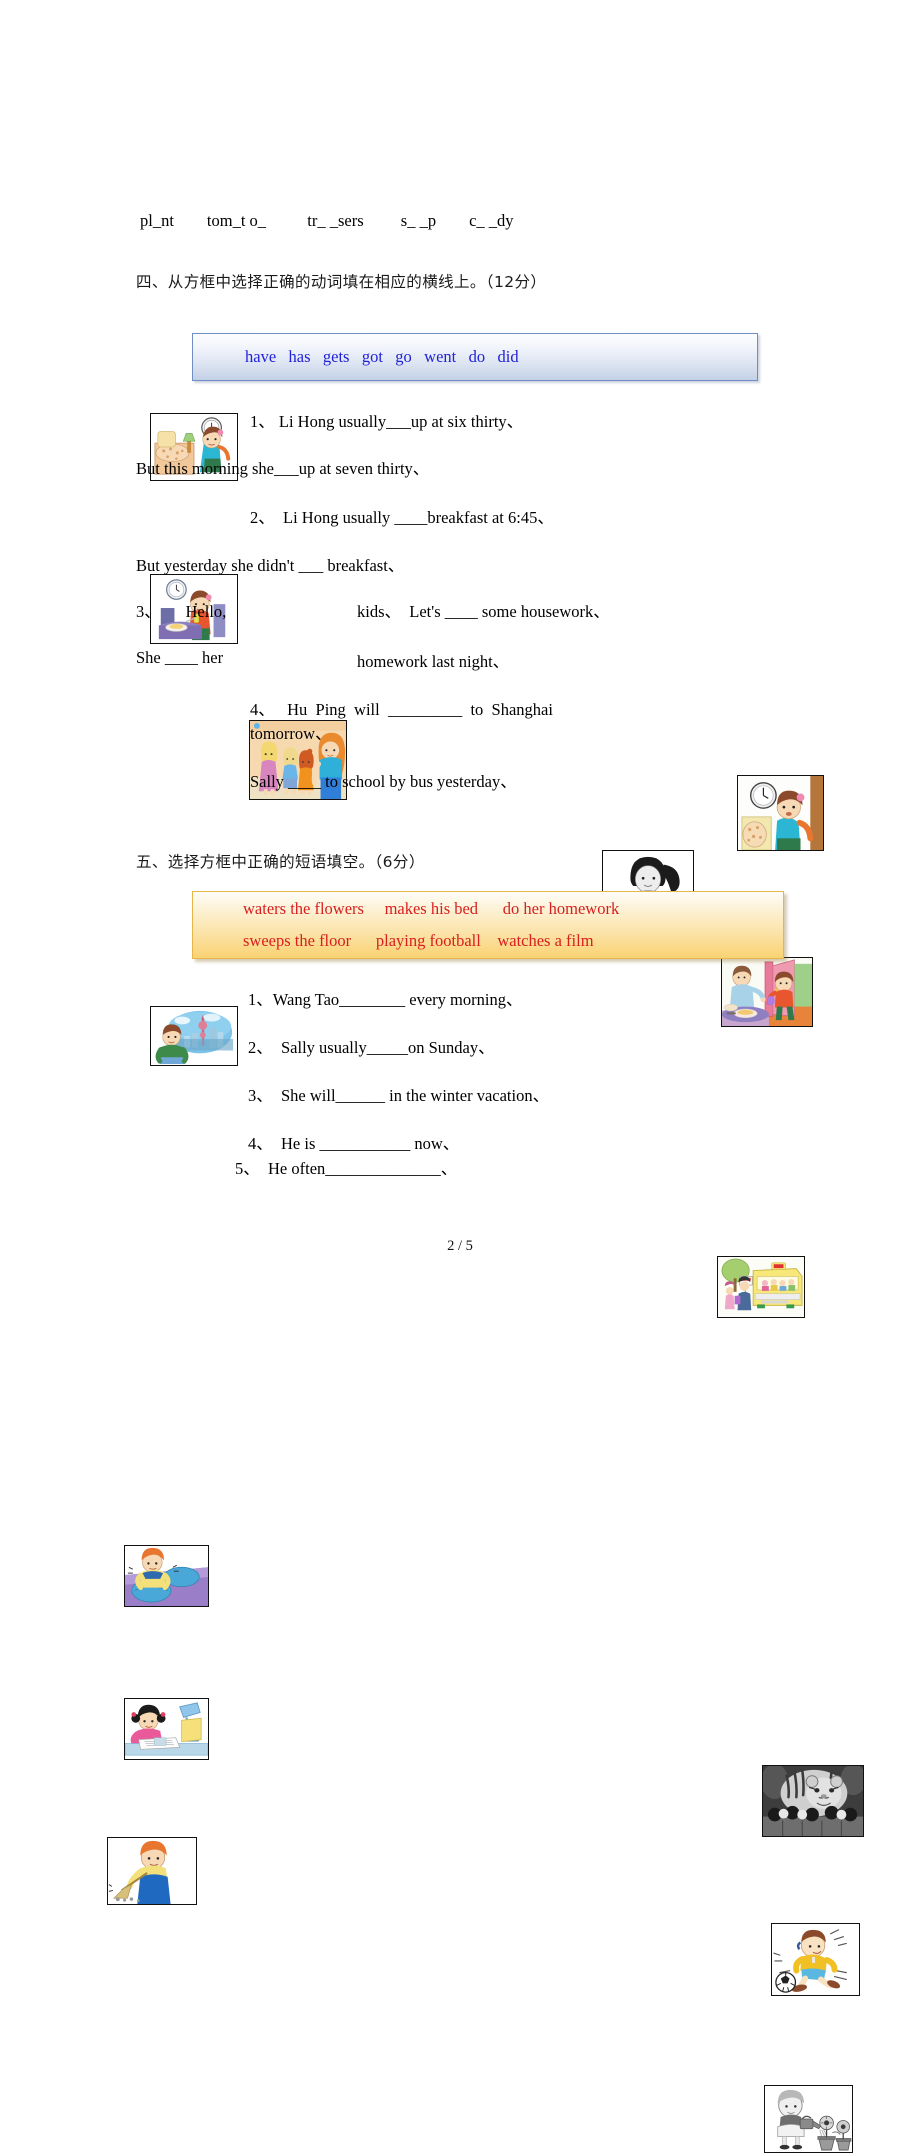 The image size is (920, 2153). I want to click on section-five-item-4: 4、 He is ___________ now、, so click(354, 1143).